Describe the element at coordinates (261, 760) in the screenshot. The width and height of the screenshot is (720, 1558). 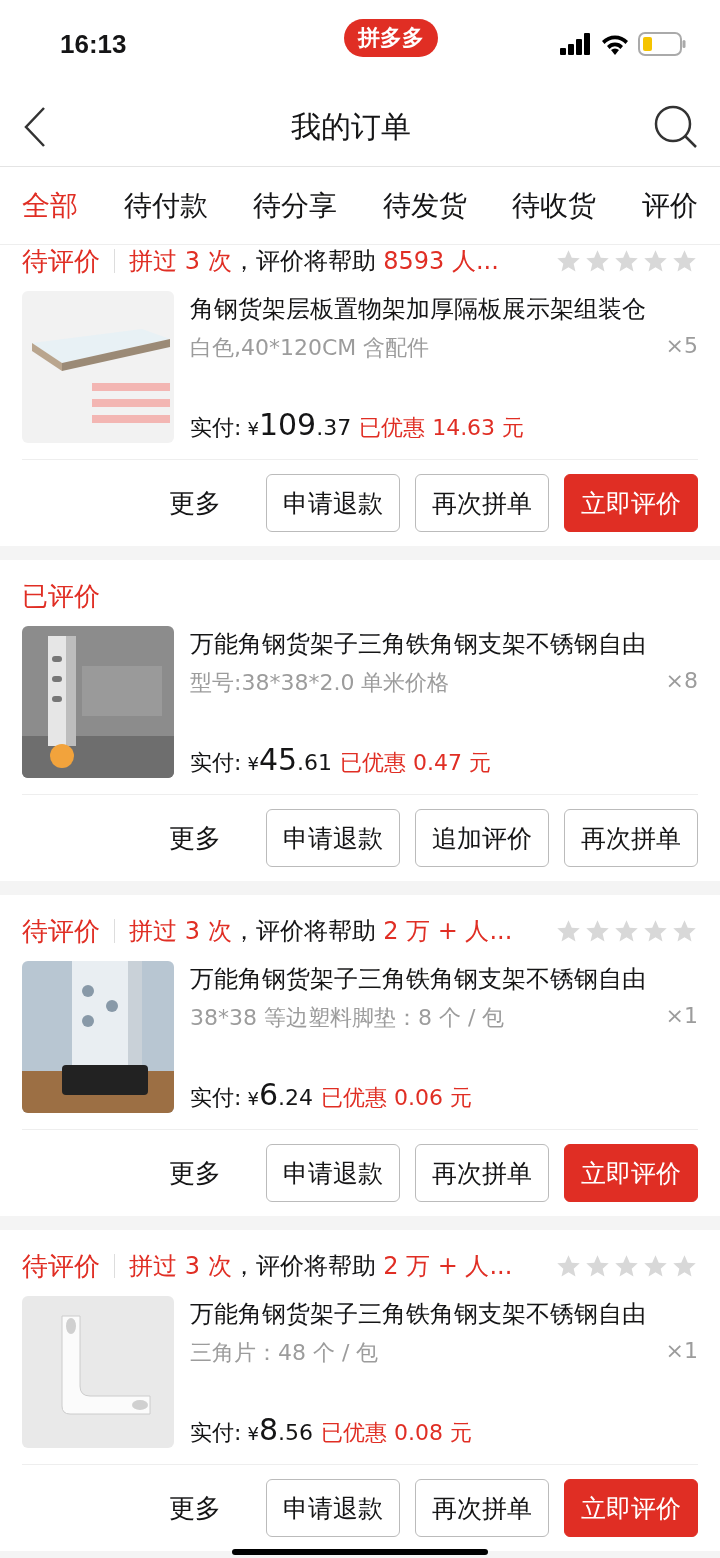
I see `paid-price: 实付: ¥45.61` at that location.